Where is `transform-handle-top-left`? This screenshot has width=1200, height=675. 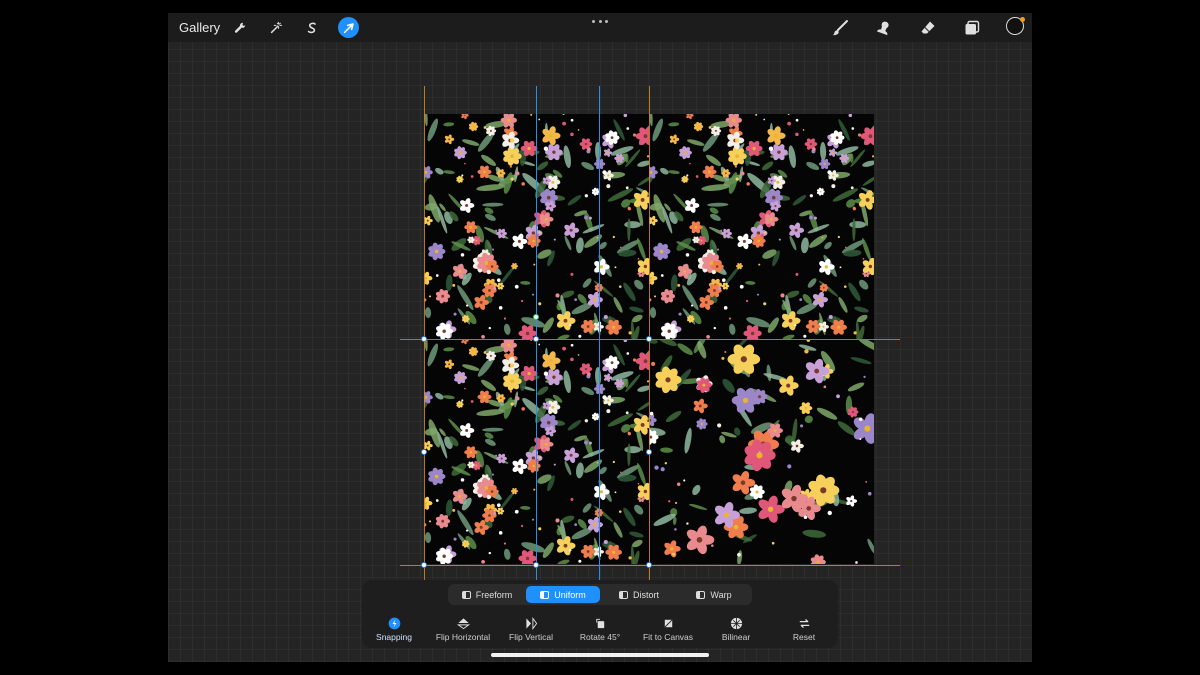 transform-handle-top-left is located at coordinates (424, 339).